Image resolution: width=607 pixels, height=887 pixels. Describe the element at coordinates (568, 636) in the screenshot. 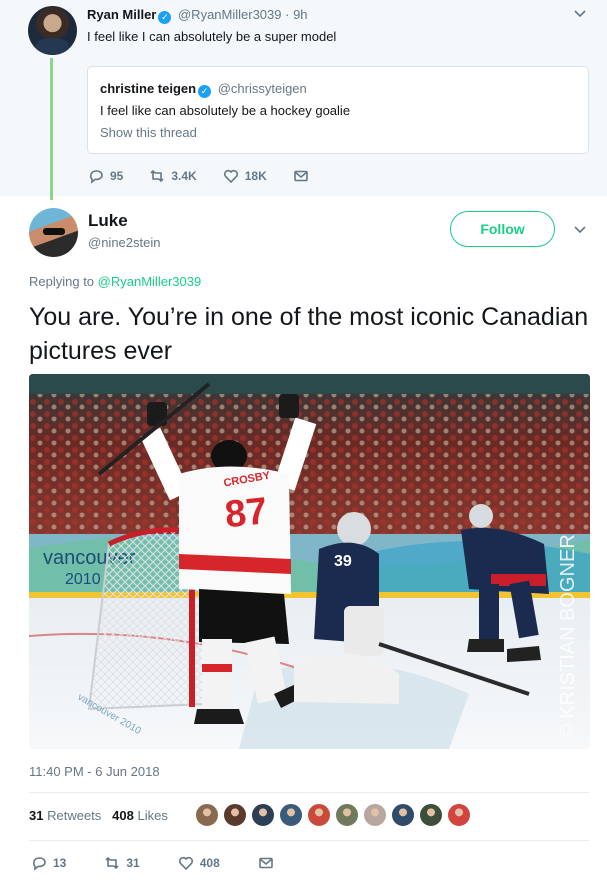

I see `photo-watermark: © KRISTIAN BOGNER` at that location.